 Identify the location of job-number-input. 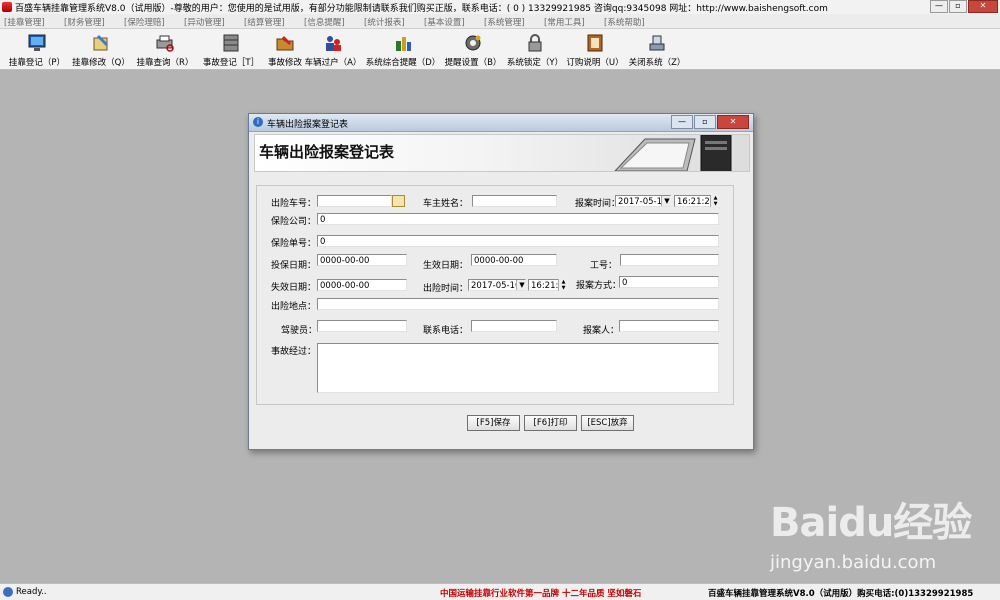
(669, 260).